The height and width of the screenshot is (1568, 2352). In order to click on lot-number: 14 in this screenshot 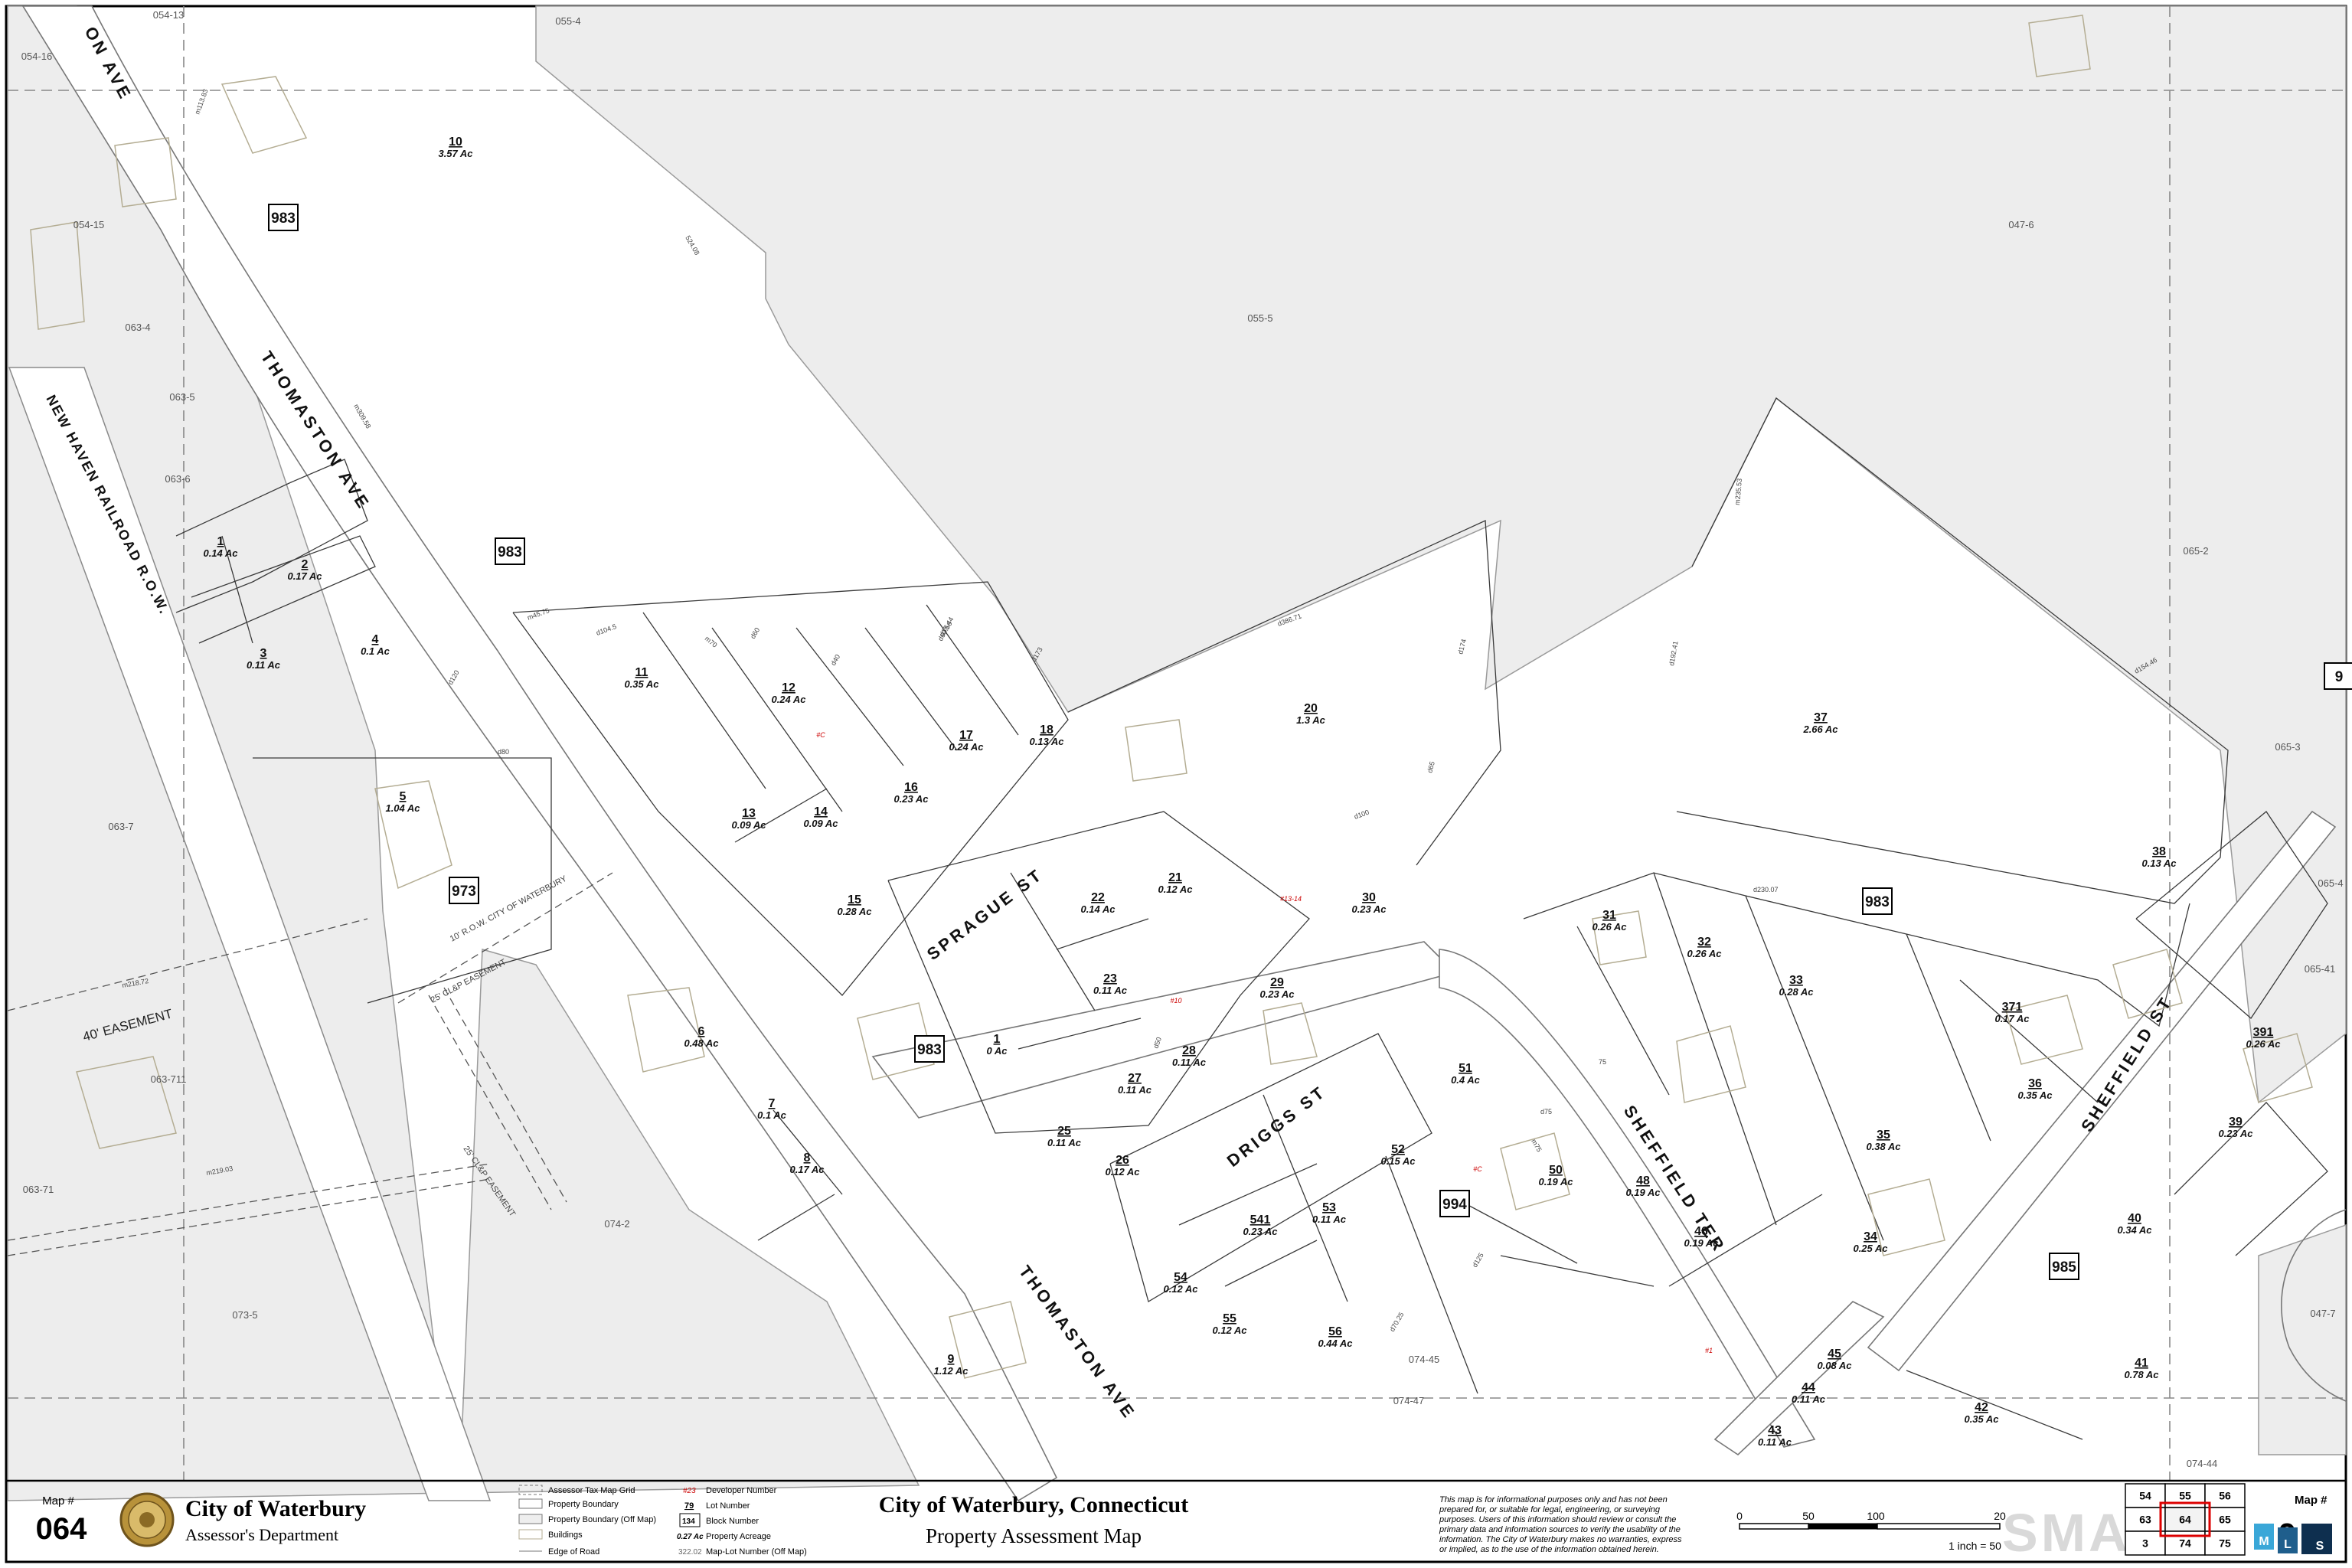, I will do `click(821, 811)`.